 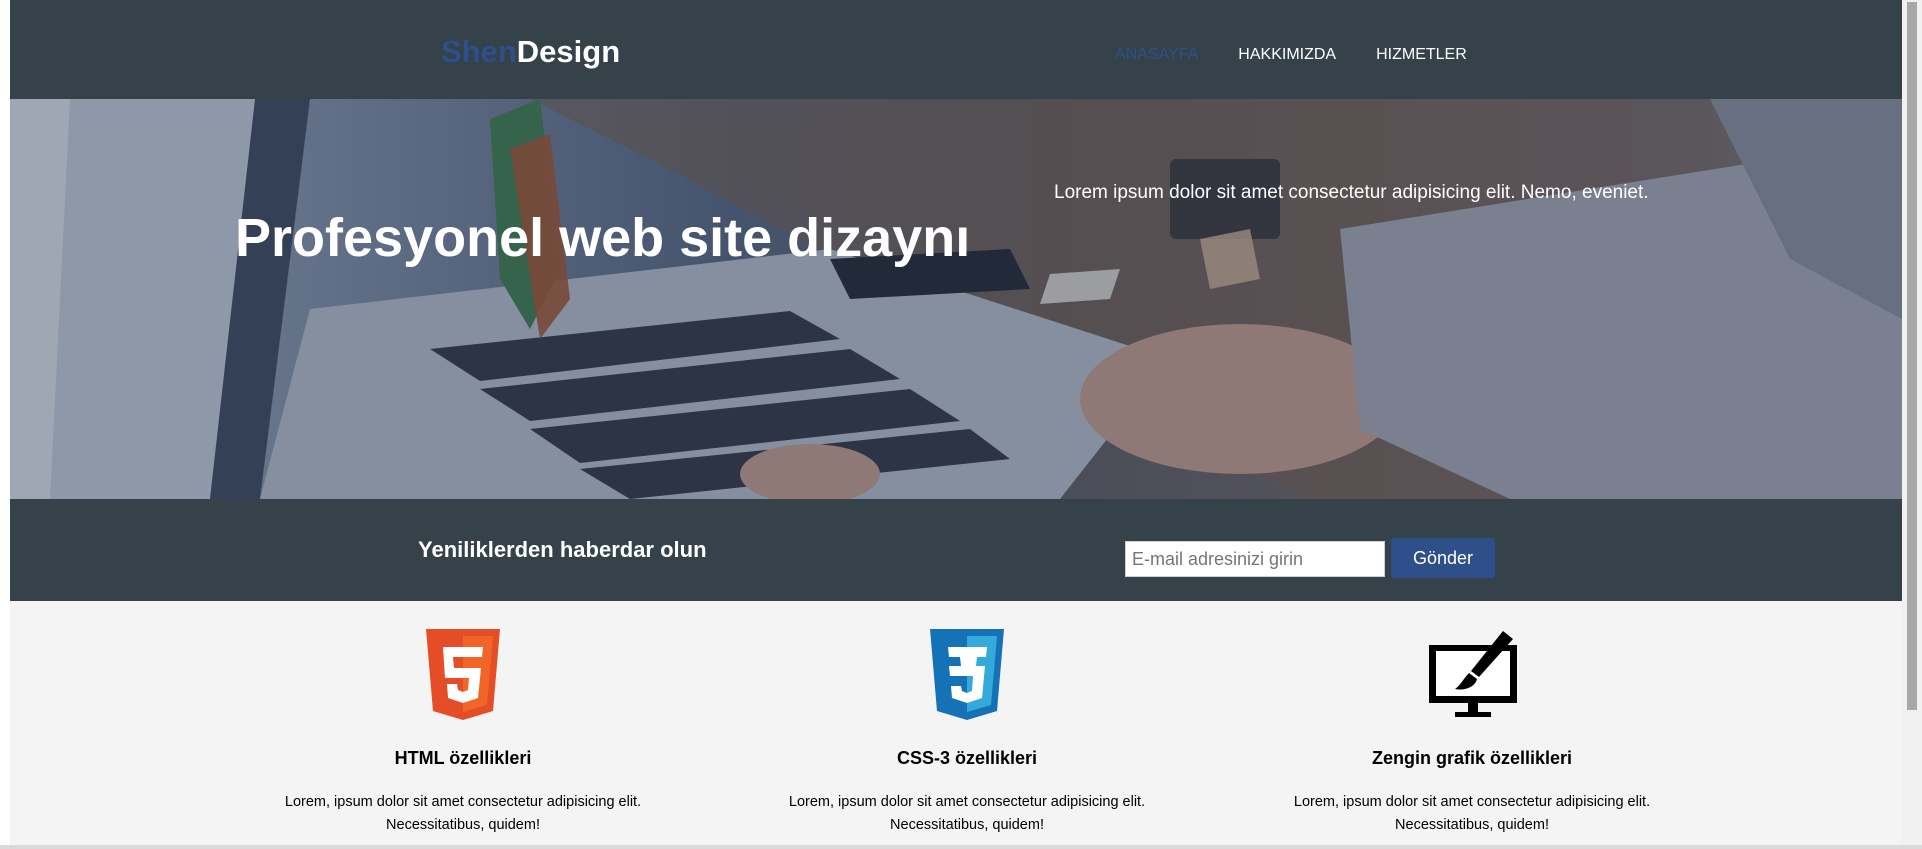 I want to click on feature-title-html: HTML özellikleri, so click(x=463, y=758).